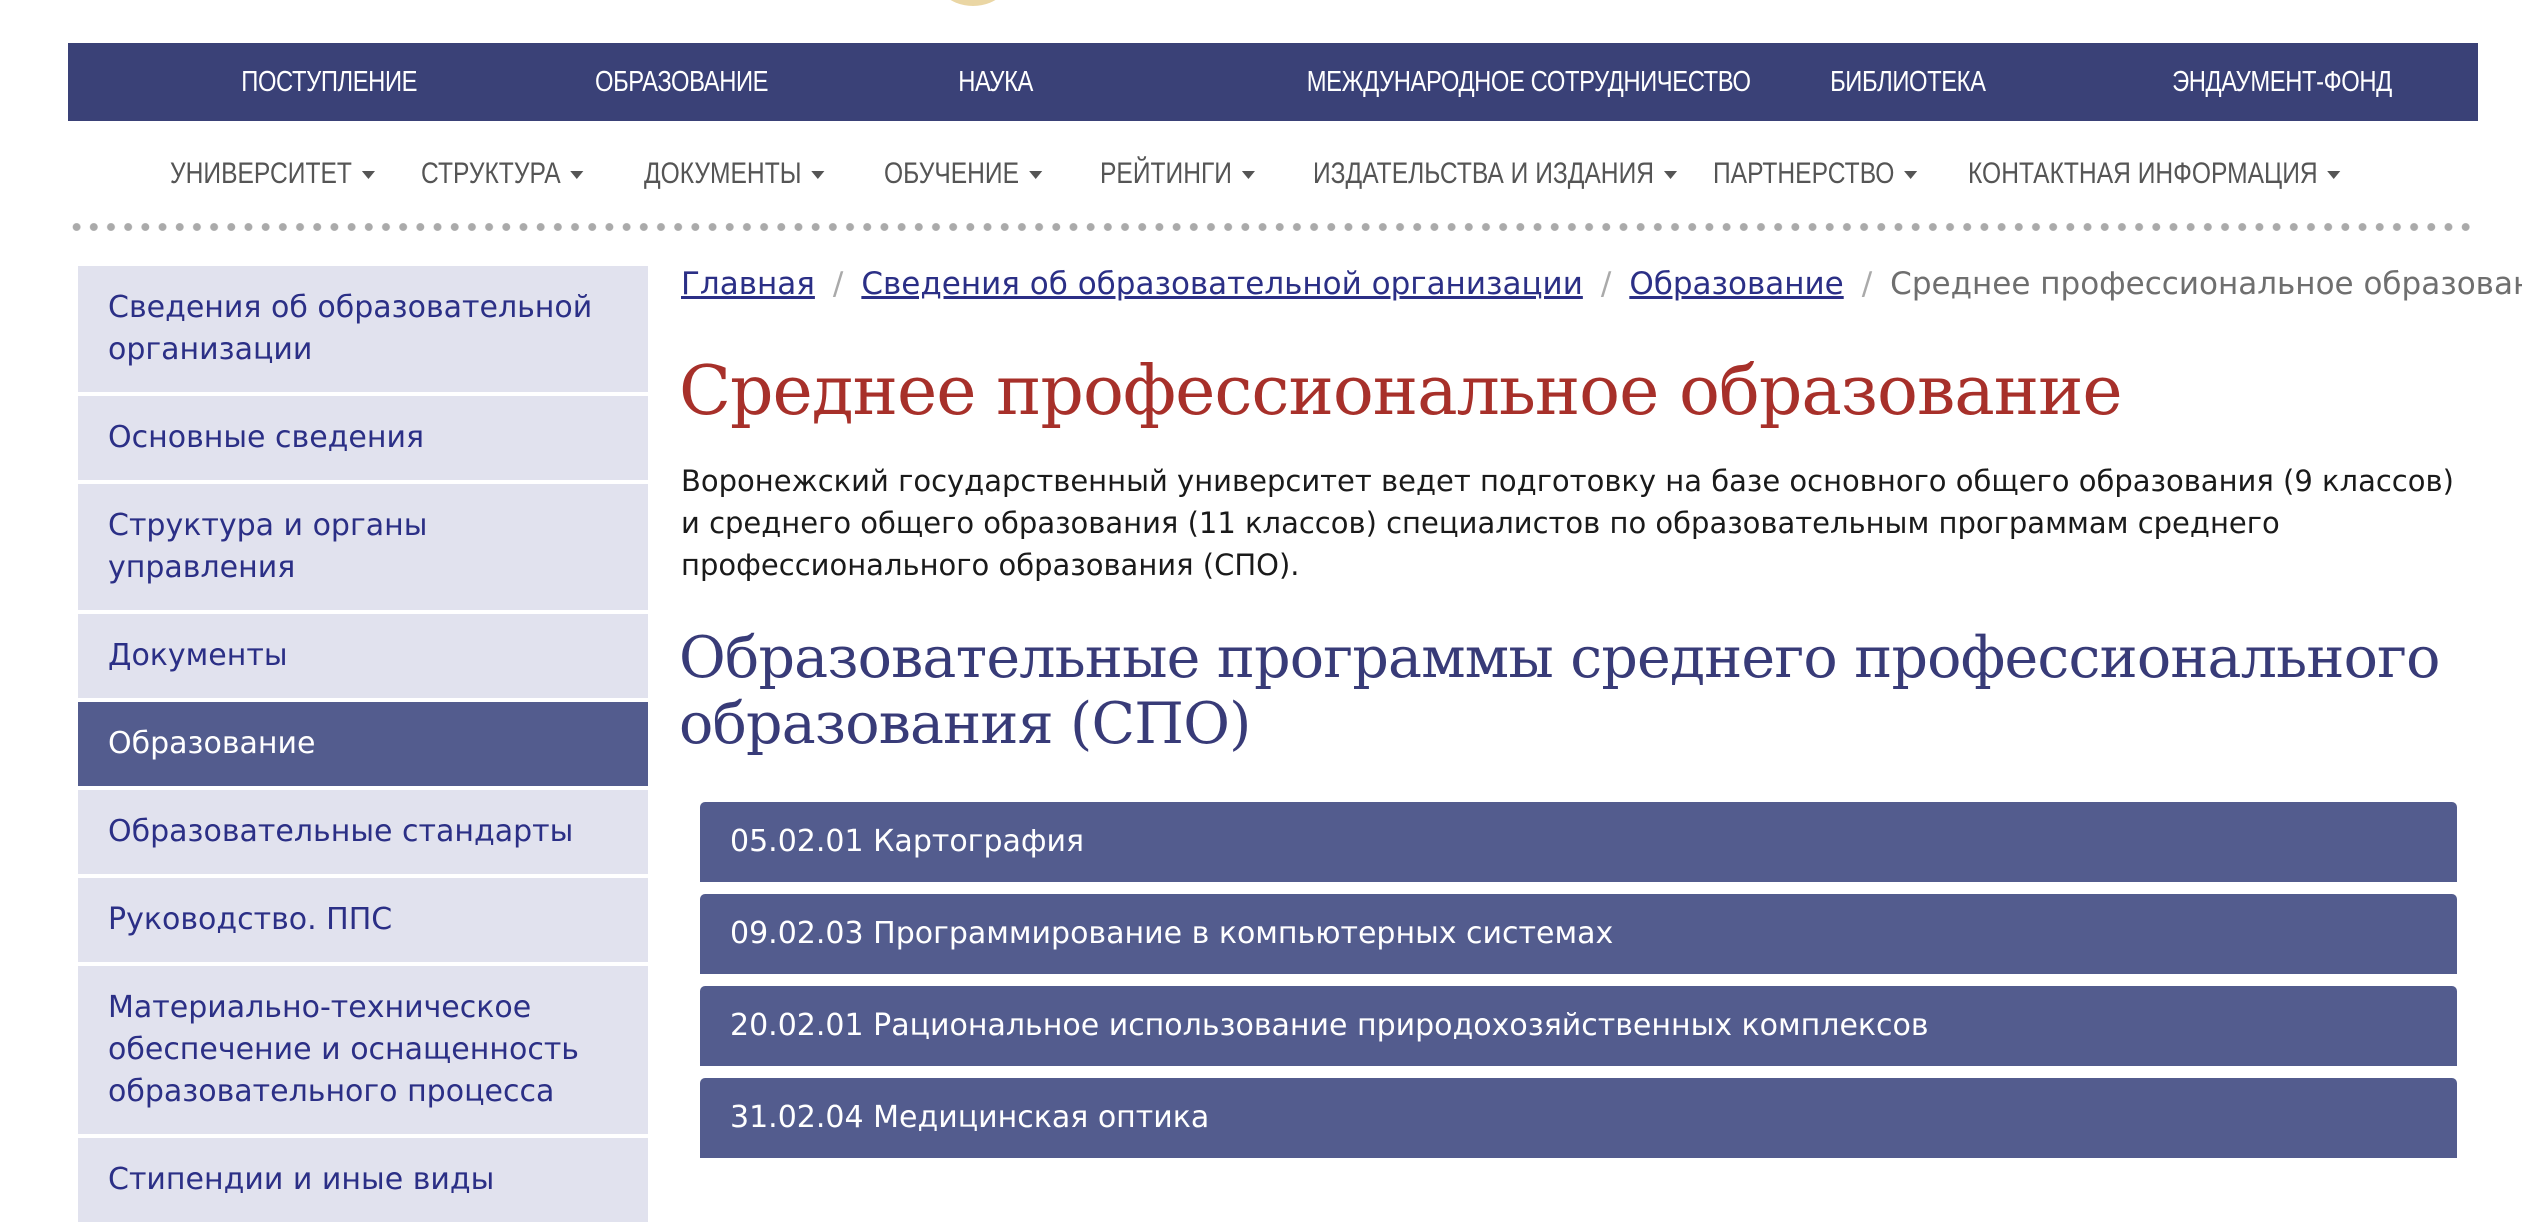  What do you see at coordinates (748, 284) in the screenshot?
I see `breadcrumb-link-home: Главная` at bounding box center [748, 284].